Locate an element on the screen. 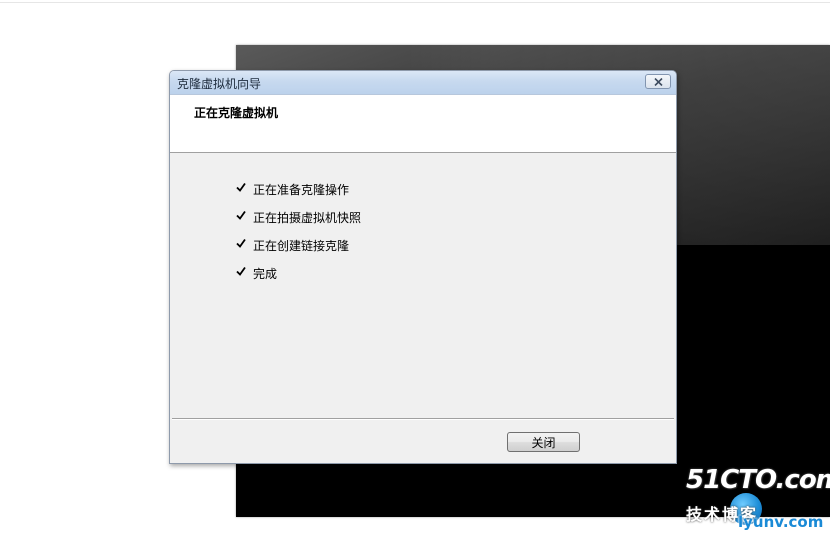  step-label: 正在准备克隆操作 is located at coordinates (301, 190).